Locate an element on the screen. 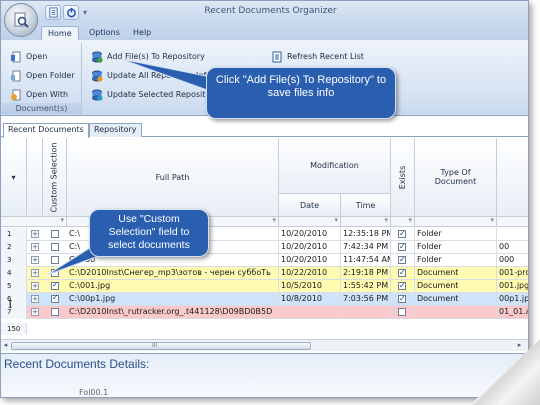  scroll-right-icon: ▸ is located at coordinates (519, 345).